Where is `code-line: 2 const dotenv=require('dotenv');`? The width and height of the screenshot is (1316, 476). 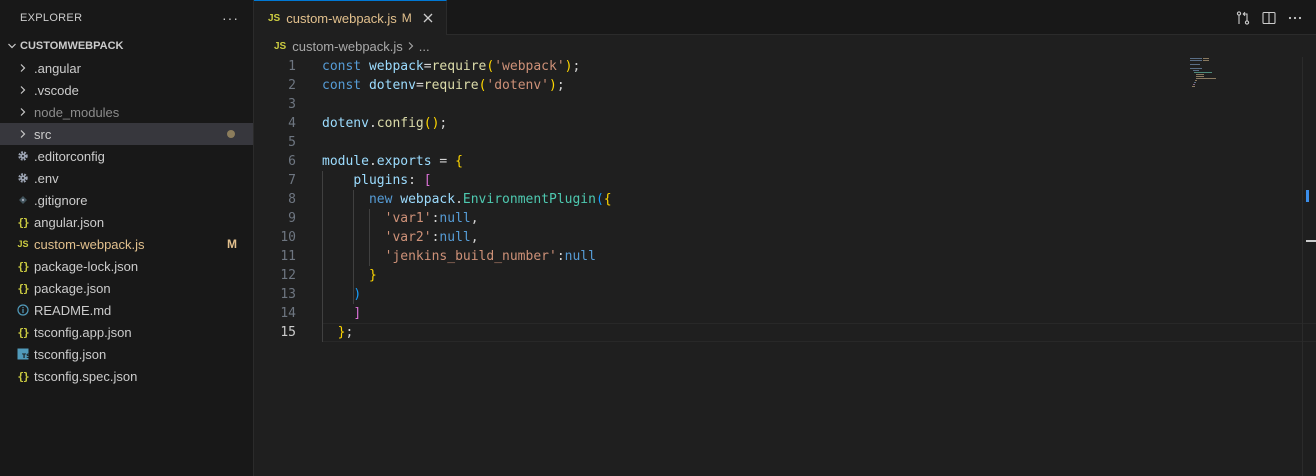
code-line: 2 const dotenv=require('dotenv'); is located at coordinates (719, 85).